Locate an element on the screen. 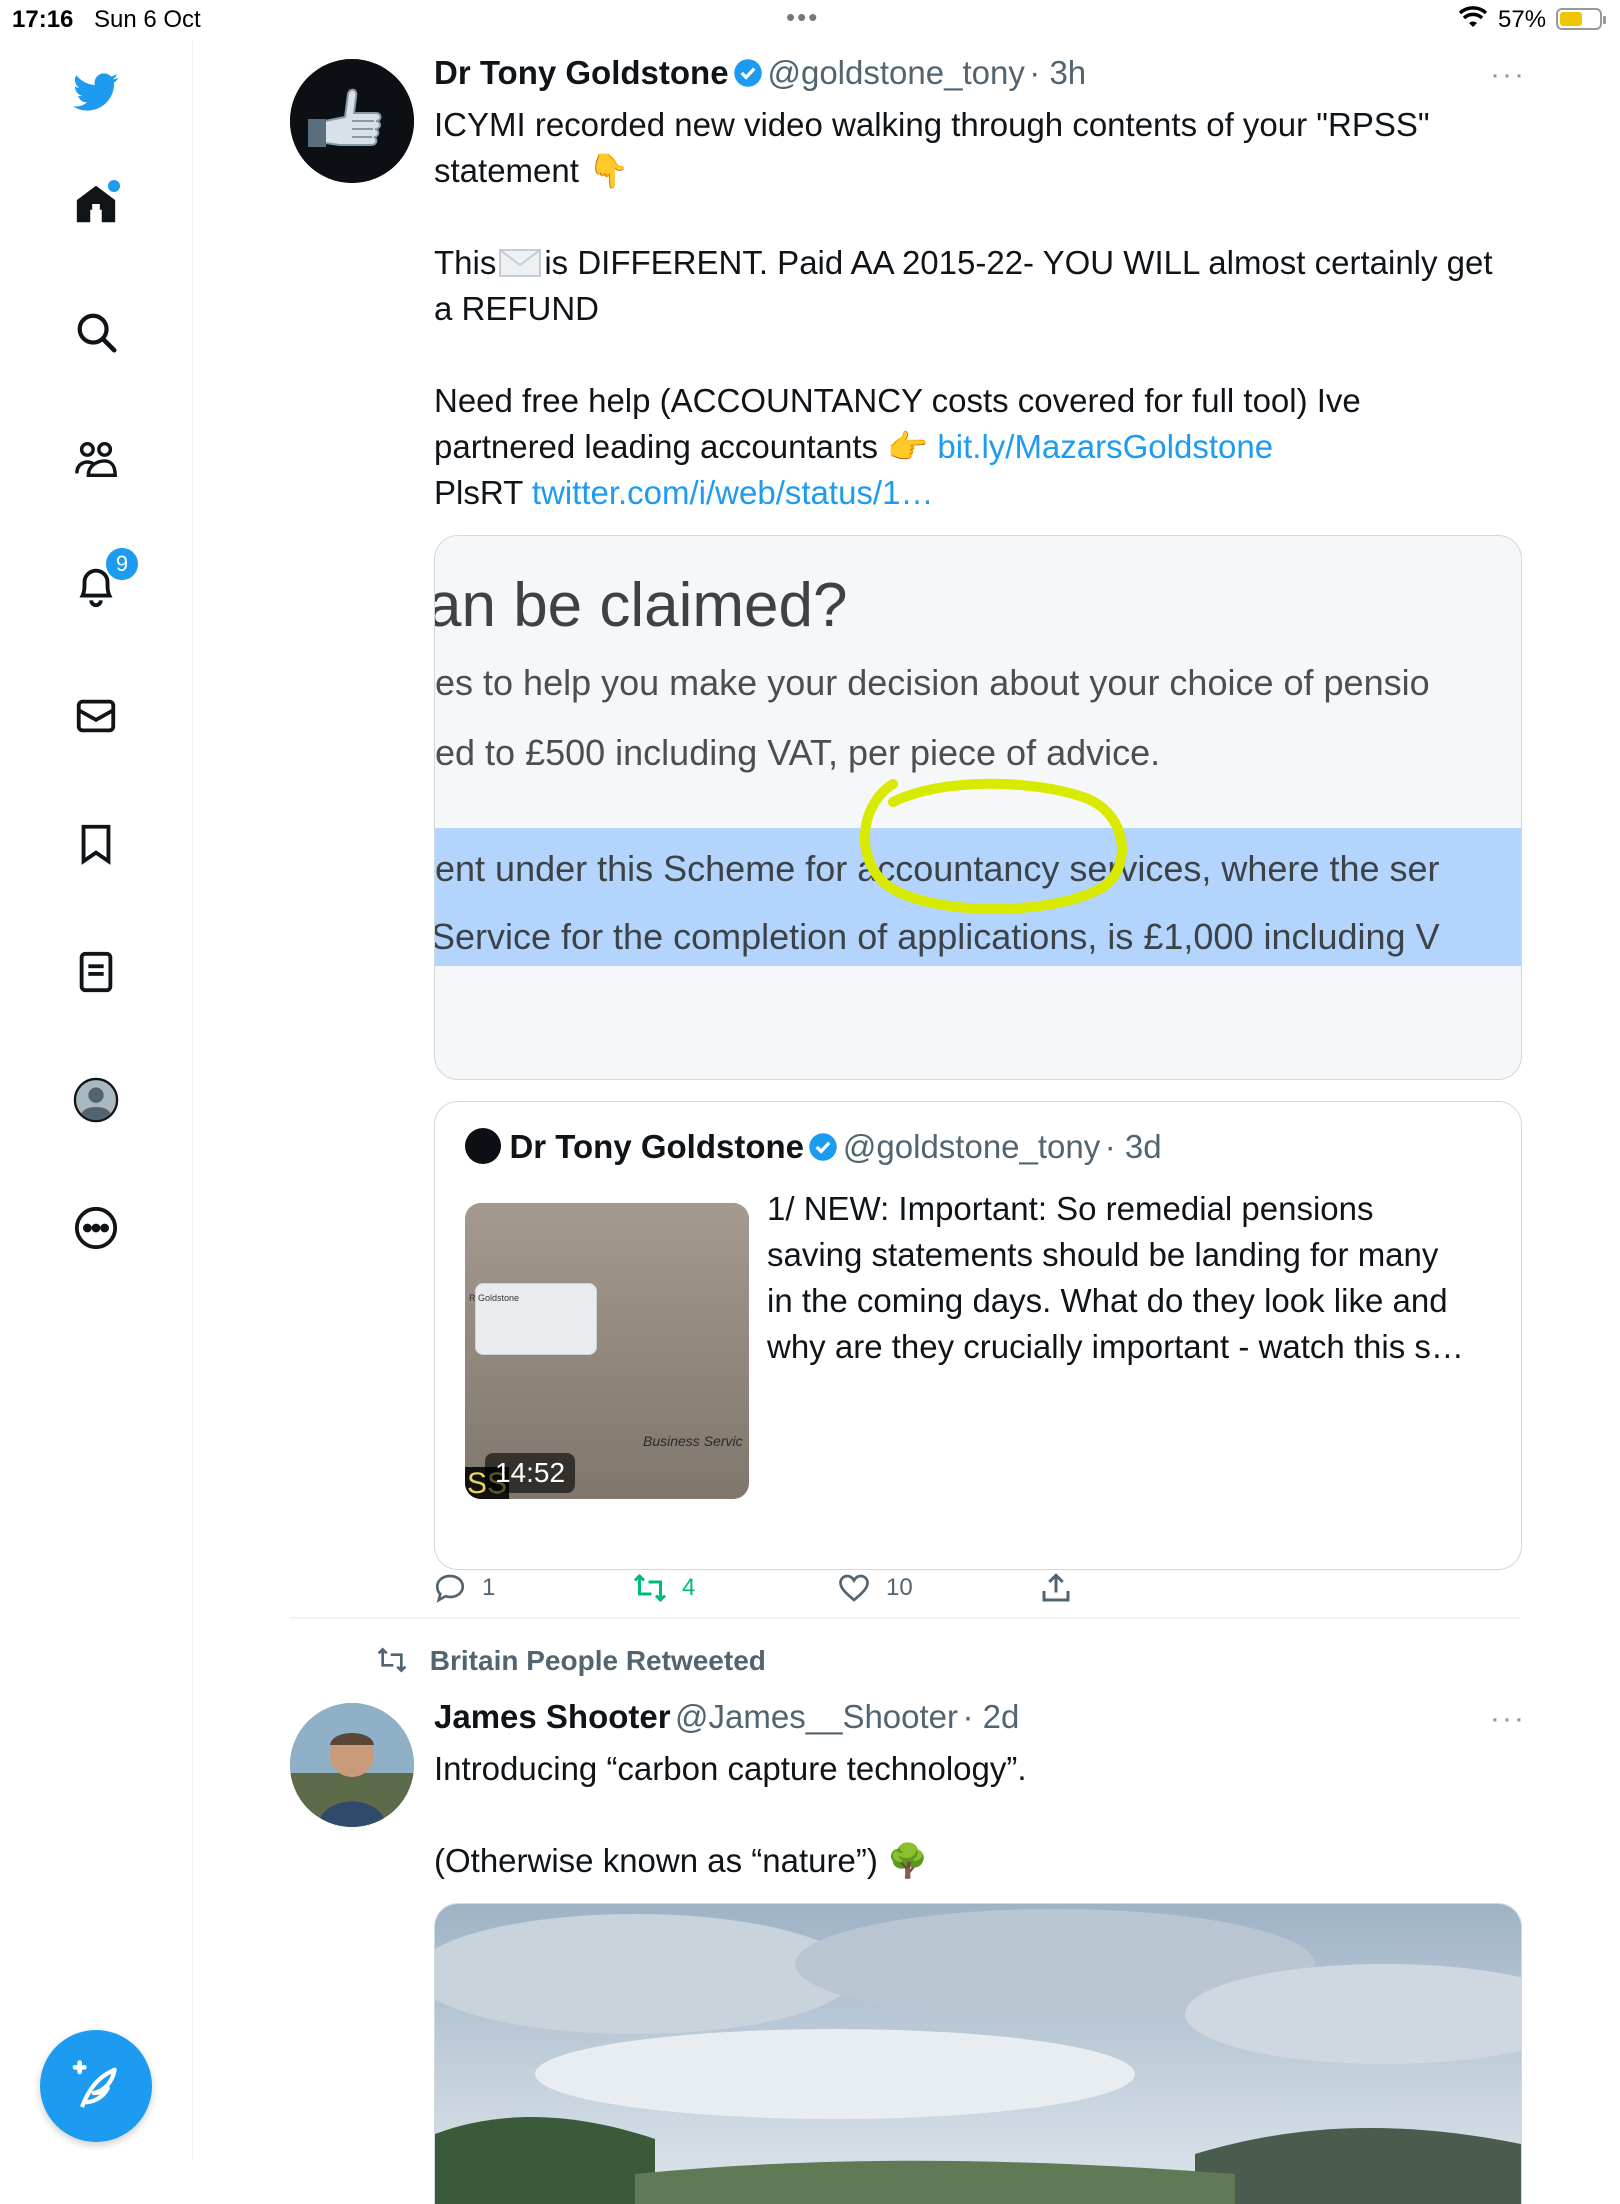  quoted-tweet-header: Dr Tony Goldstone @goldstone_tony · 3d is located at coordinates (813, 1147).